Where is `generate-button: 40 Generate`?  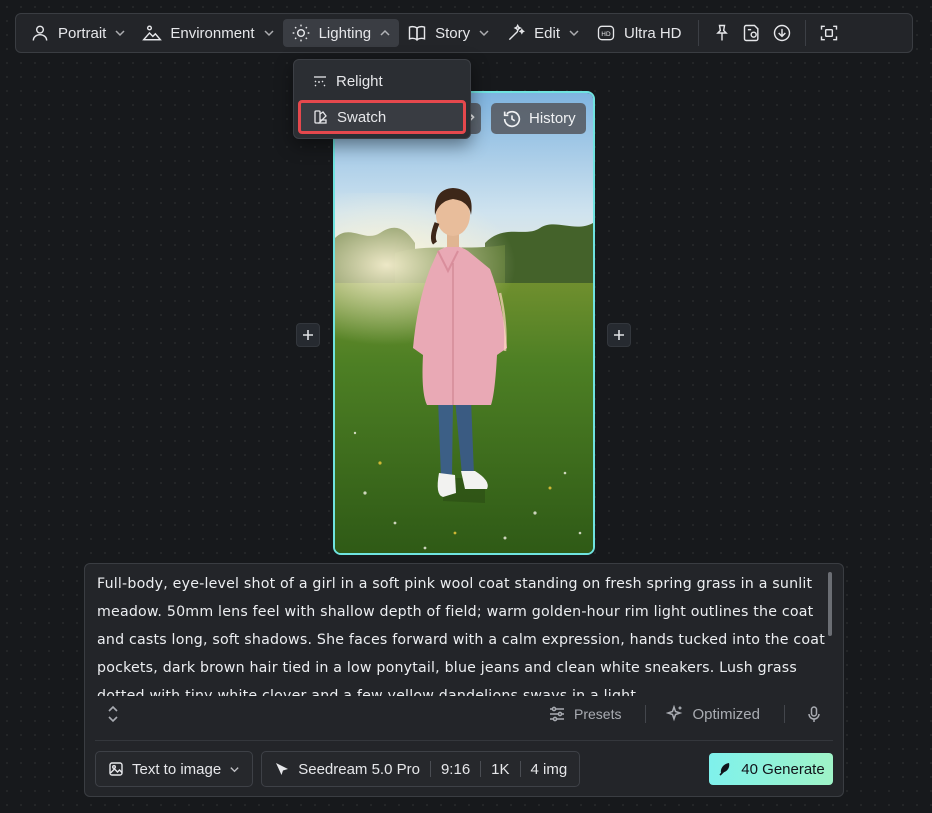 generate-button: 40 Generate is located at coordinates (771, 769).